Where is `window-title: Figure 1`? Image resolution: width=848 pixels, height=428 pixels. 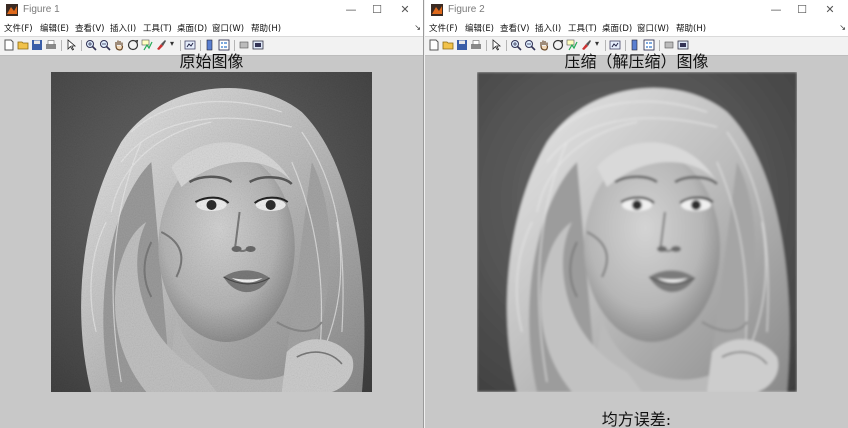
window-title: Figure 1 is located at coordinates (41, 9).